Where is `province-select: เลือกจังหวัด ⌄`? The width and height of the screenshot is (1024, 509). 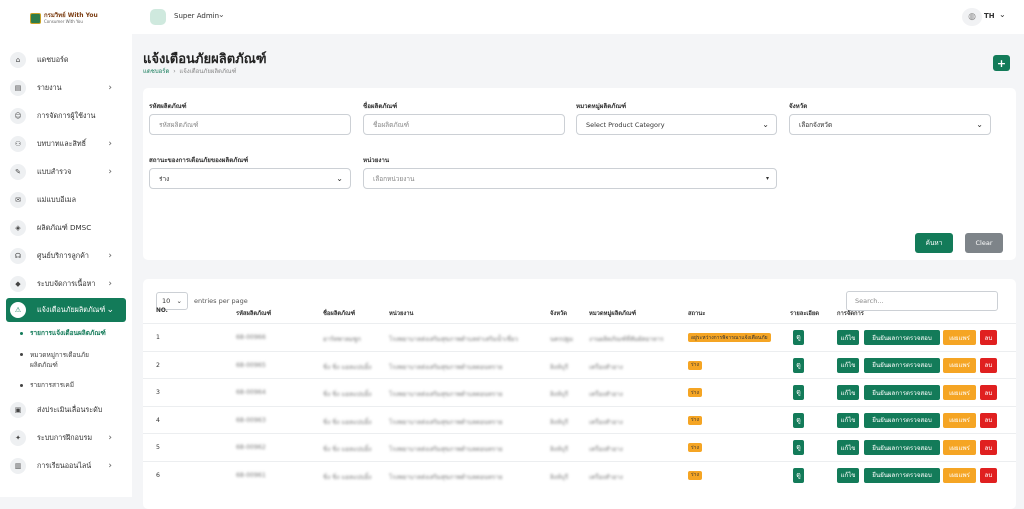 province-select: เลือกจังหวัด ⌄ is located at coordinates (890, 124).